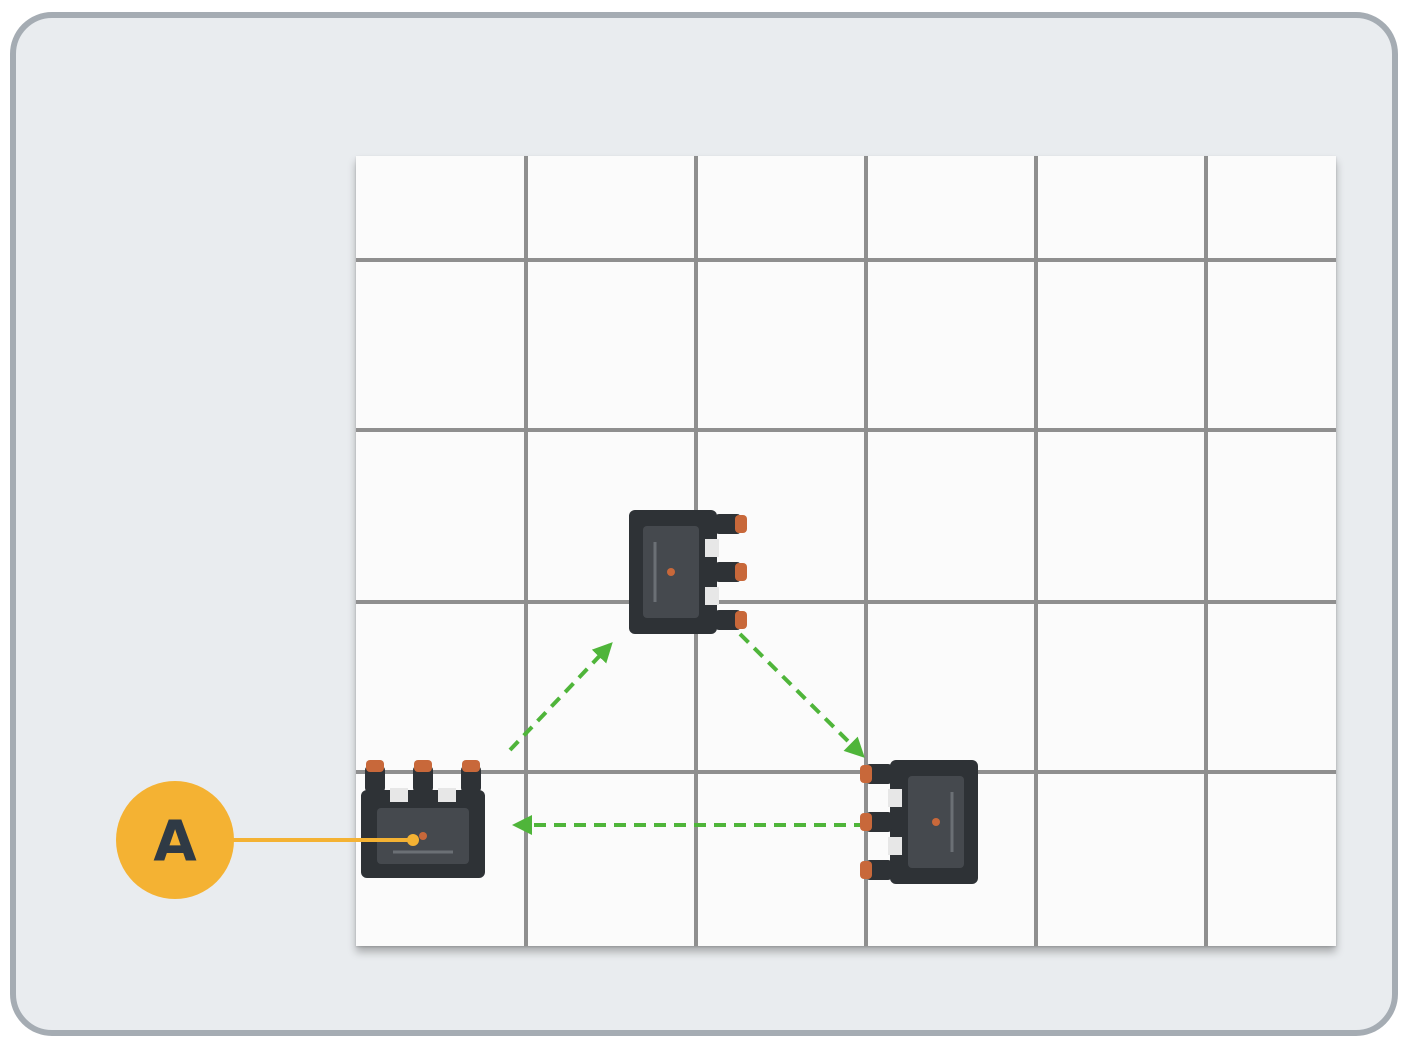  I want to click on robot-b, so click(688, 572).